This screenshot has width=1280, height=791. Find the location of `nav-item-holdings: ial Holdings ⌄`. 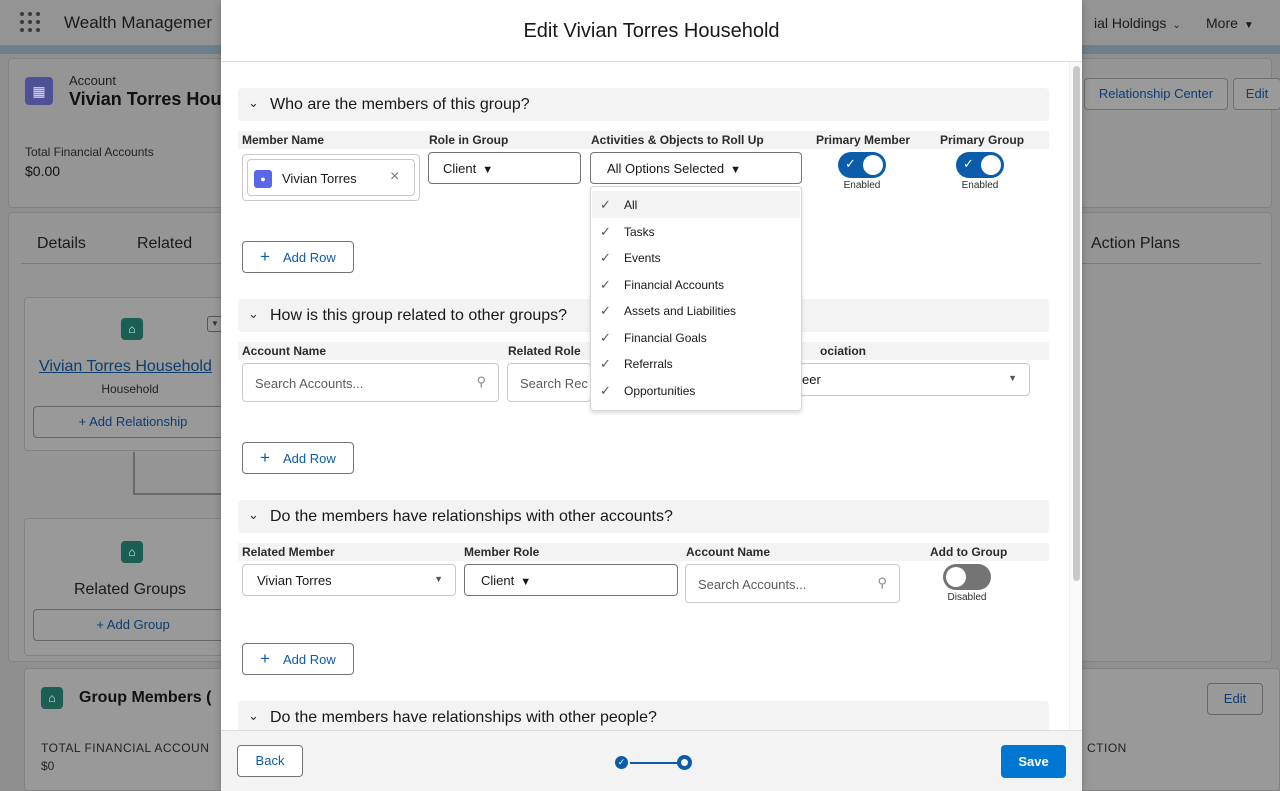

nav-item-holdings: ial Holdings ⌄ is located at coordinates (1137, 23).